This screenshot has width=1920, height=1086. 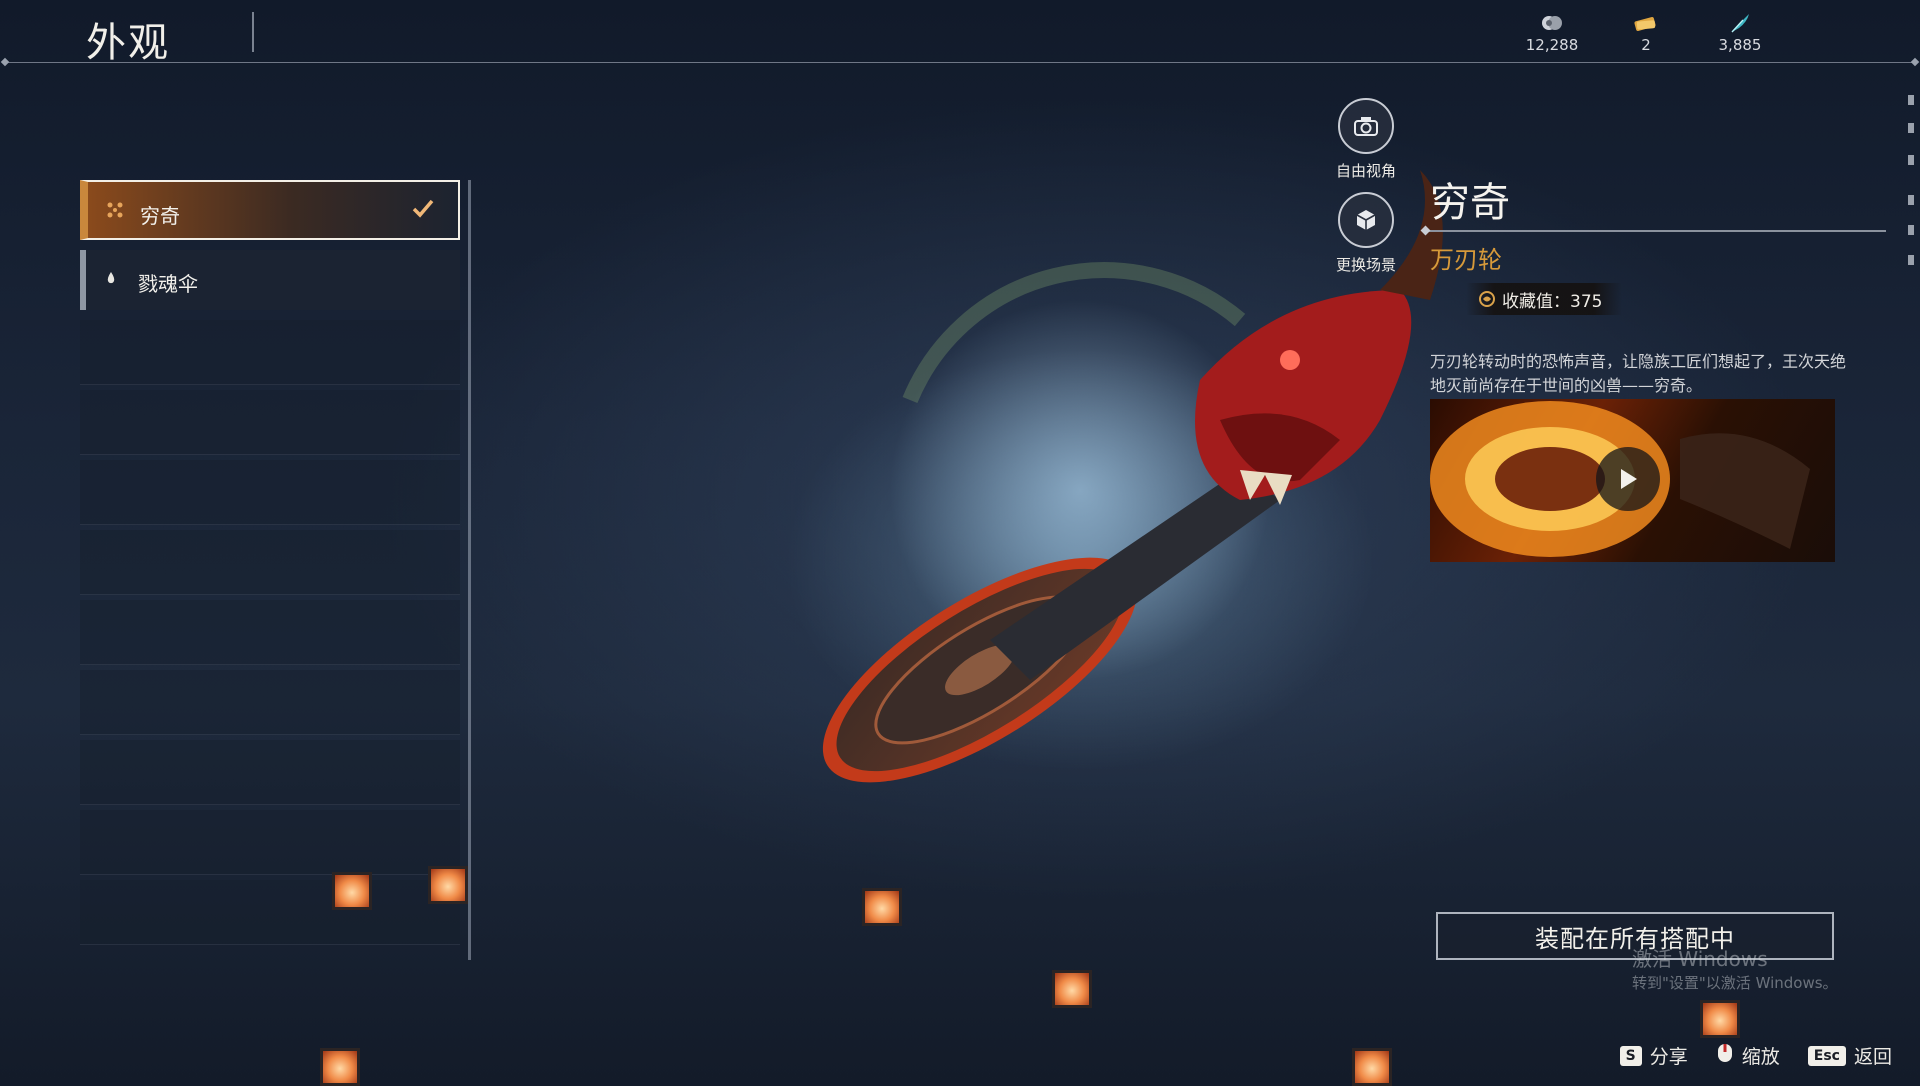 What do you see at coordinates (111, 280) in the screenshot?
I see `drop-icon` at bounding box center [111, 280].